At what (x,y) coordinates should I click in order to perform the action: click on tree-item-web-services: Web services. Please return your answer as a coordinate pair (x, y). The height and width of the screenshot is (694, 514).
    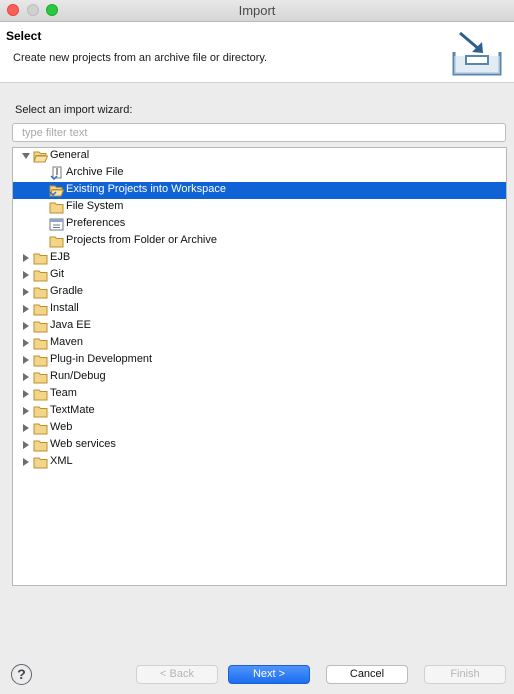
    Looking at the image, I should click on (259, 445).